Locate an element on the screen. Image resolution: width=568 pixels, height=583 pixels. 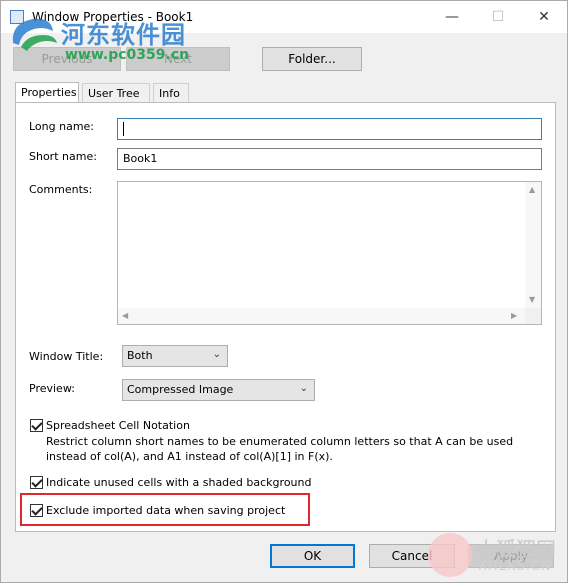
horizontal-scrollbar: ◀ ▶ is located at coordinates (321, 316).